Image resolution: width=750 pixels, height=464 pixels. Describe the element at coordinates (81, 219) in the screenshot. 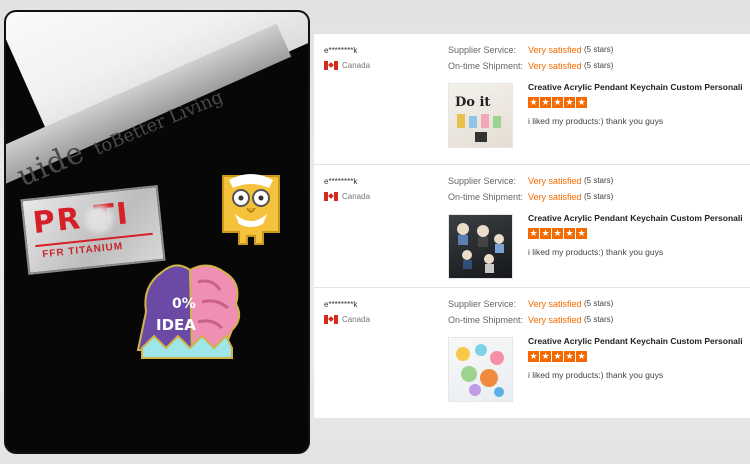

I see `badge-word: PR TI` at that location.